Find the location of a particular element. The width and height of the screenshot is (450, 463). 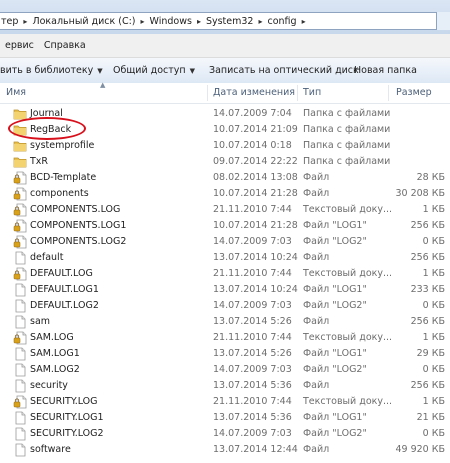

file-name: SAM.LOG2 is located at coordinates (55, 369).